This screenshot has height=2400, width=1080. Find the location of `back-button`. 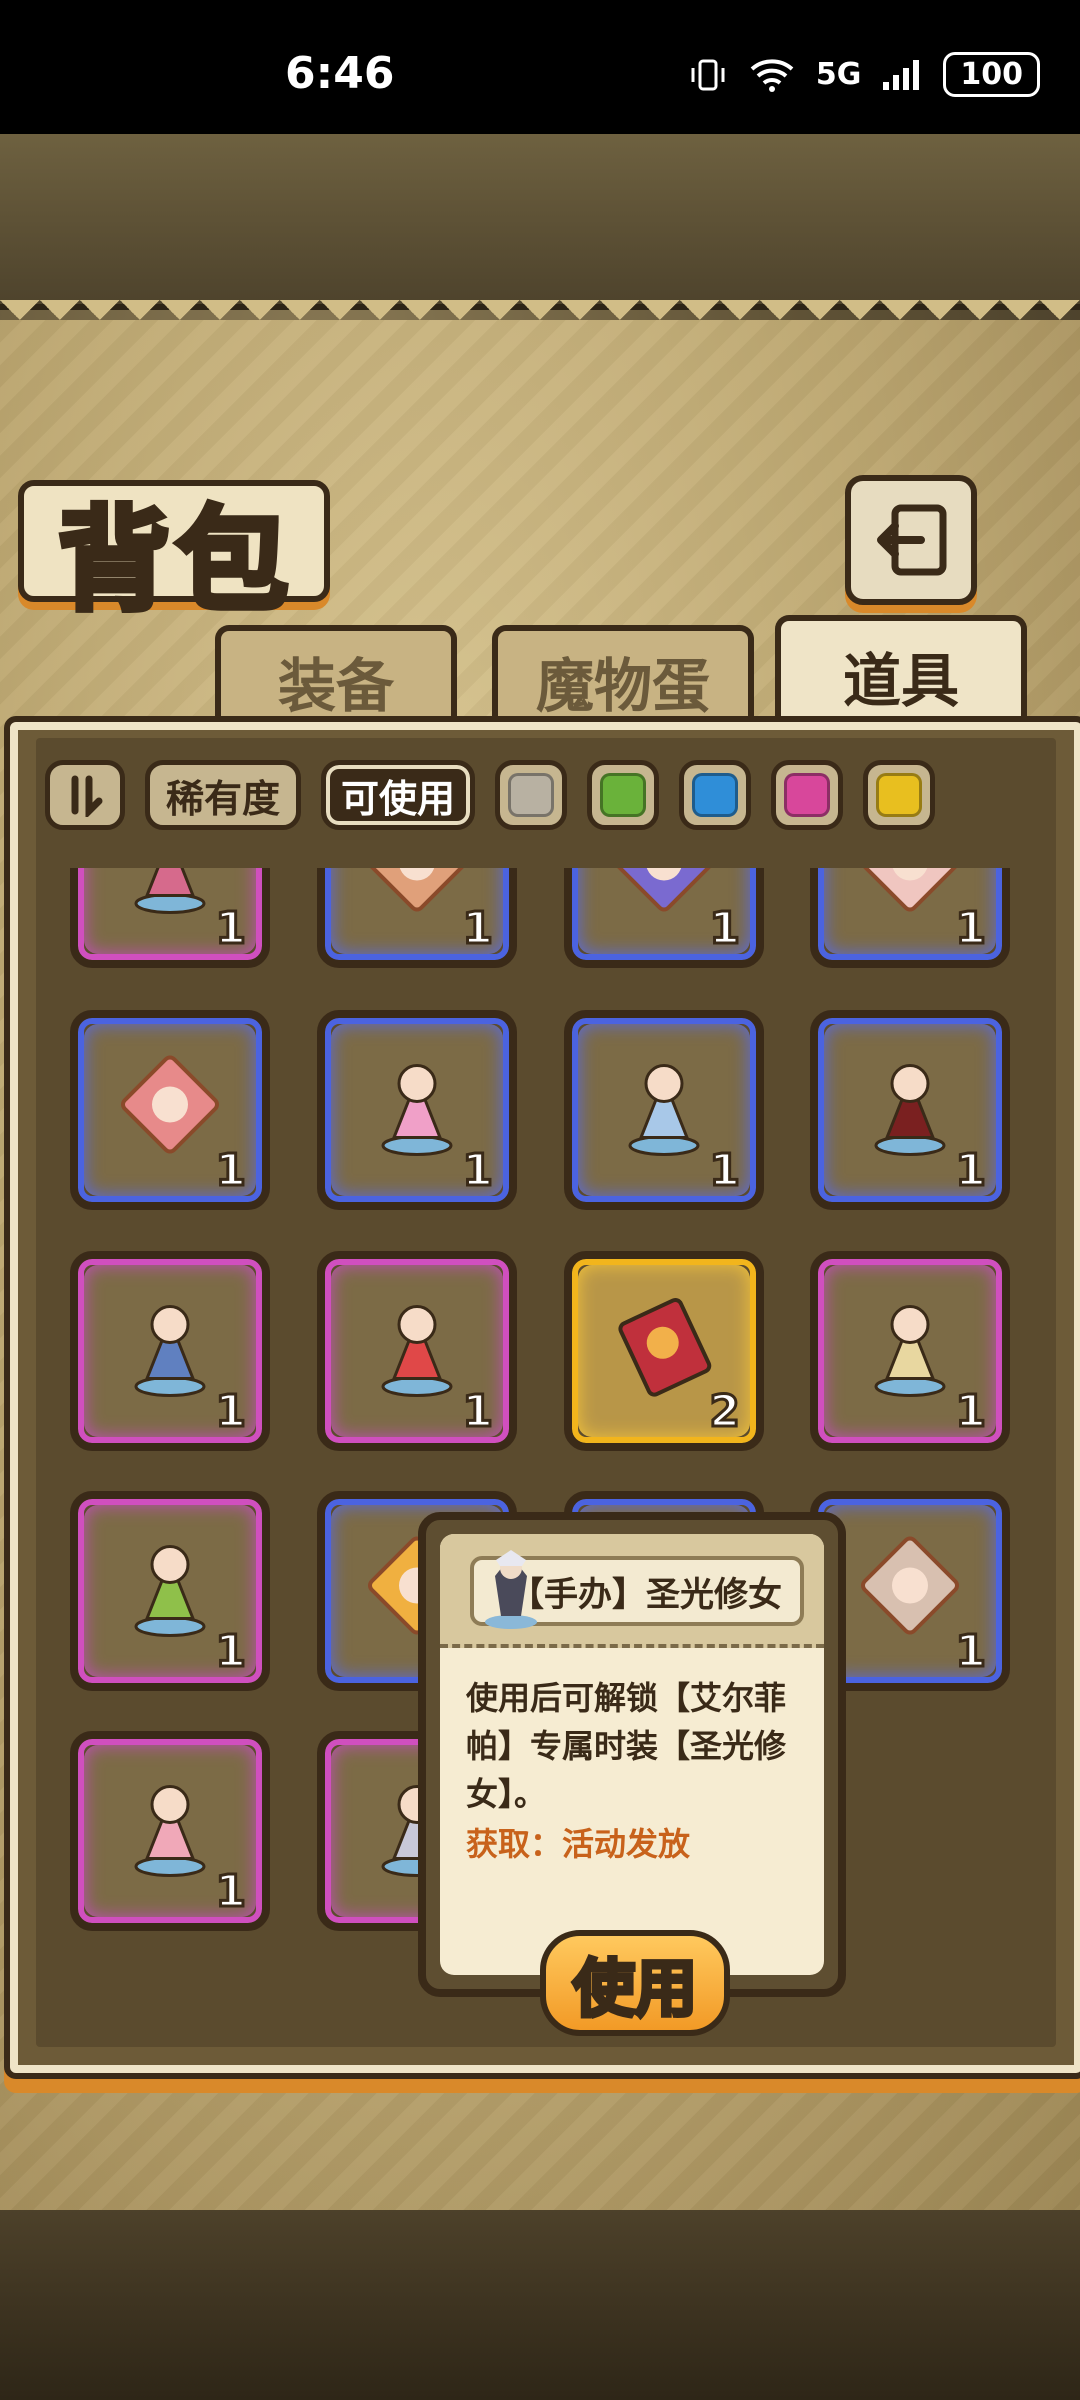

back-button is located at coordinates (911, 540).